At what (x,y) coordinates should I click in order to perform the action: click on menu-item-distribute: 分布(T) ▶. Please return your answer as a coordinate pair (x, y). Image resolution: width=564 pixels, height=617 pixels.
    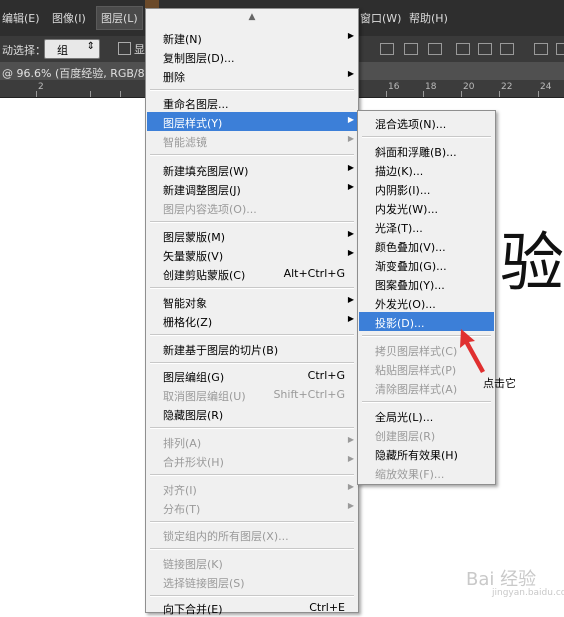
    Looking at the image, I should click on (252, 507).